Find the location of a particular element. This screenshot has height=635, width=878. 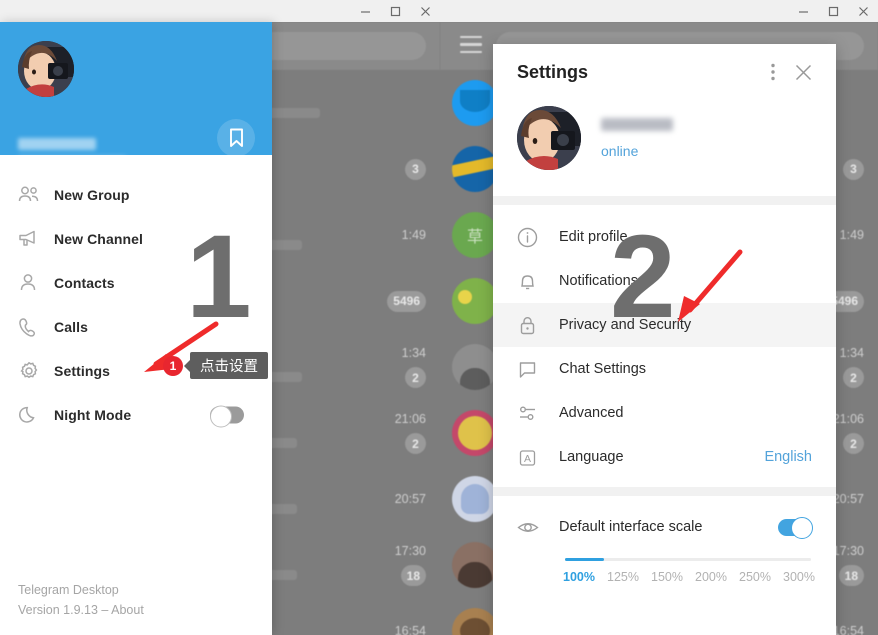

settings-item-privacy-and-security: Privacy and Security is located at coordinates (664, 325).